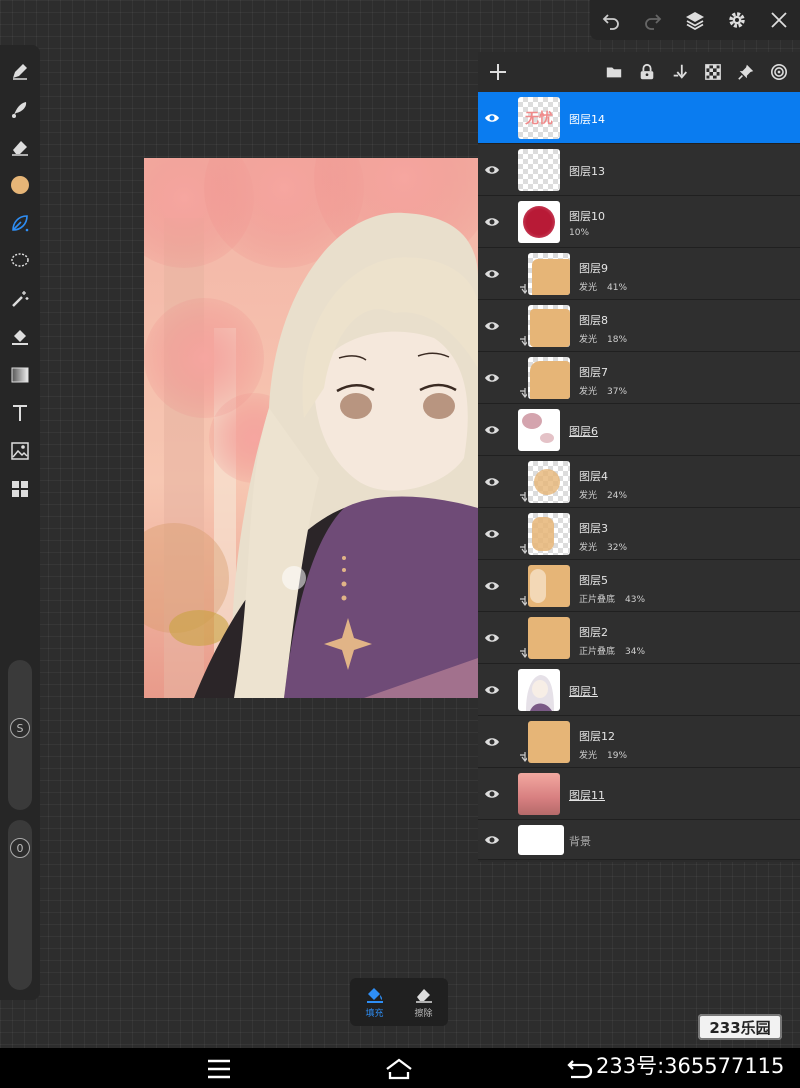 The height and width of the screenshot is (1088, 800). What do you see at coordinates (639, 170) in the screenshot?
I see `layer-row: 图层13` at bounding box center [639, 170].